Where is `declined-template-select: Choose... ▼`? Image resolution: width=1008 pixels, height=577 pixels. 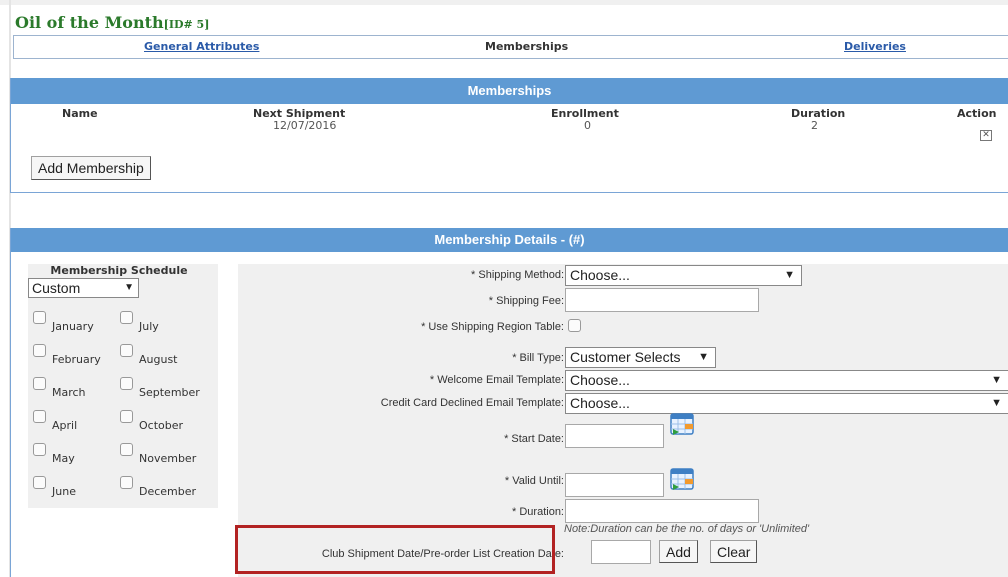 declined-template-select: Choose... ▼ is located at coordinates (786, 403).